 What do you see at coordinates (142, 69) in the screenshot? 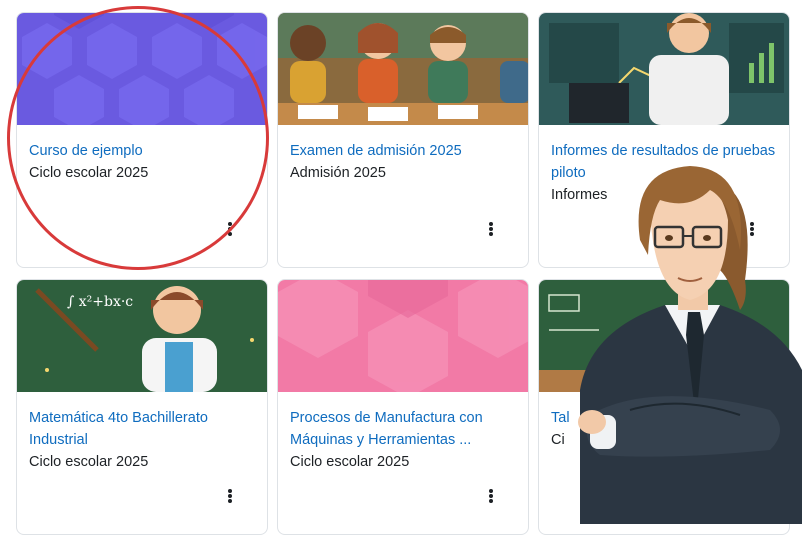
I see `course-image-hexagon-purple` at bounding box center [142, 69].